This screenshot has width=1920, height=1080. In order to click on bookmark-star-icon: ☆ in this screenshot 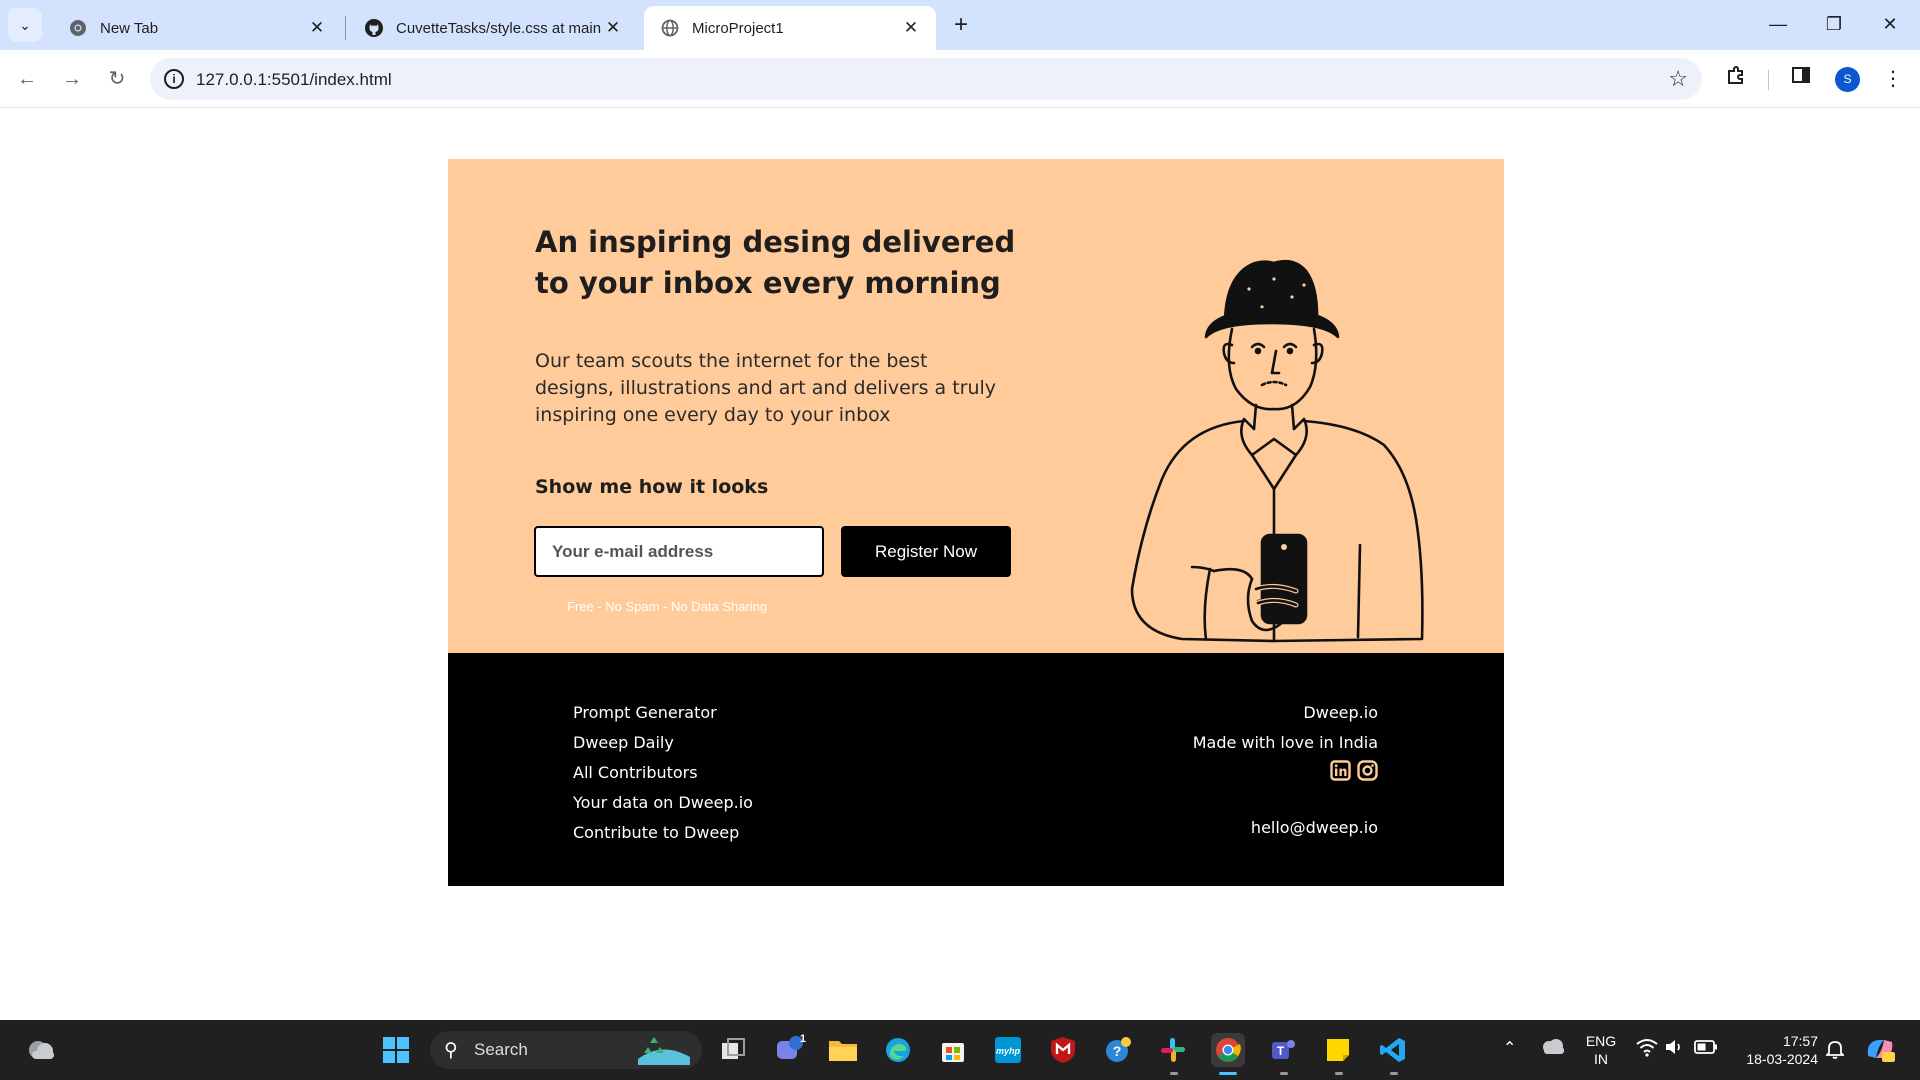, I will do `click(1678, 79)`.